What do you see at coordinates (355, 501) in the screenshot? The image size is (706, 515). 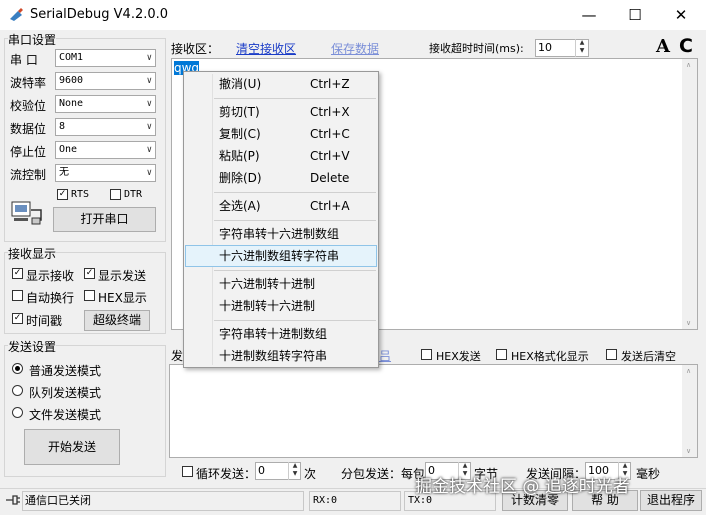 I see `rx-counter: RX:0` at bounding box center [355, 501].